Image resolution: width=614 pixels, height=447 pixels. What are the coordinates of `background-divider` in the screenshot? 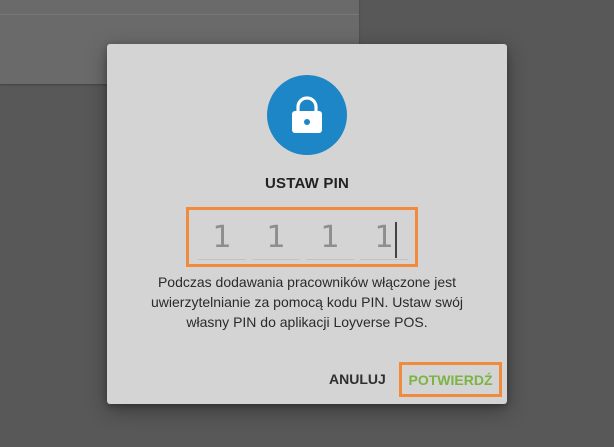 It's located at (179, 14).